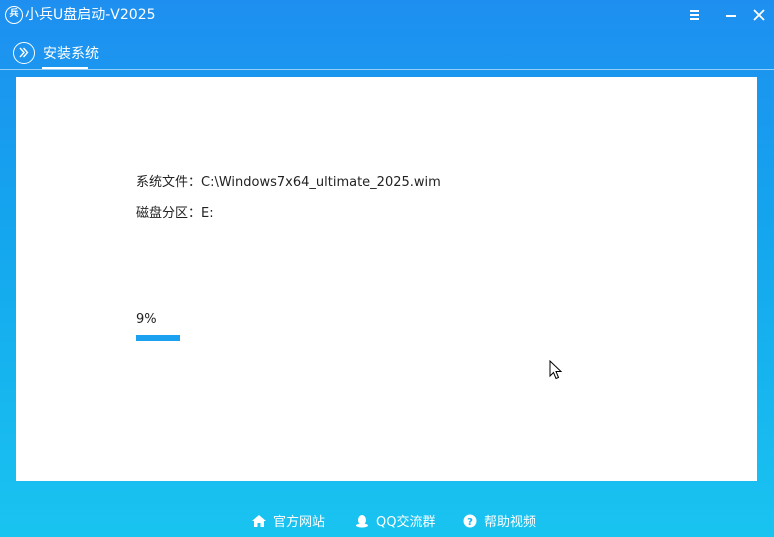  I want to click on close-button, so click(759, 15).